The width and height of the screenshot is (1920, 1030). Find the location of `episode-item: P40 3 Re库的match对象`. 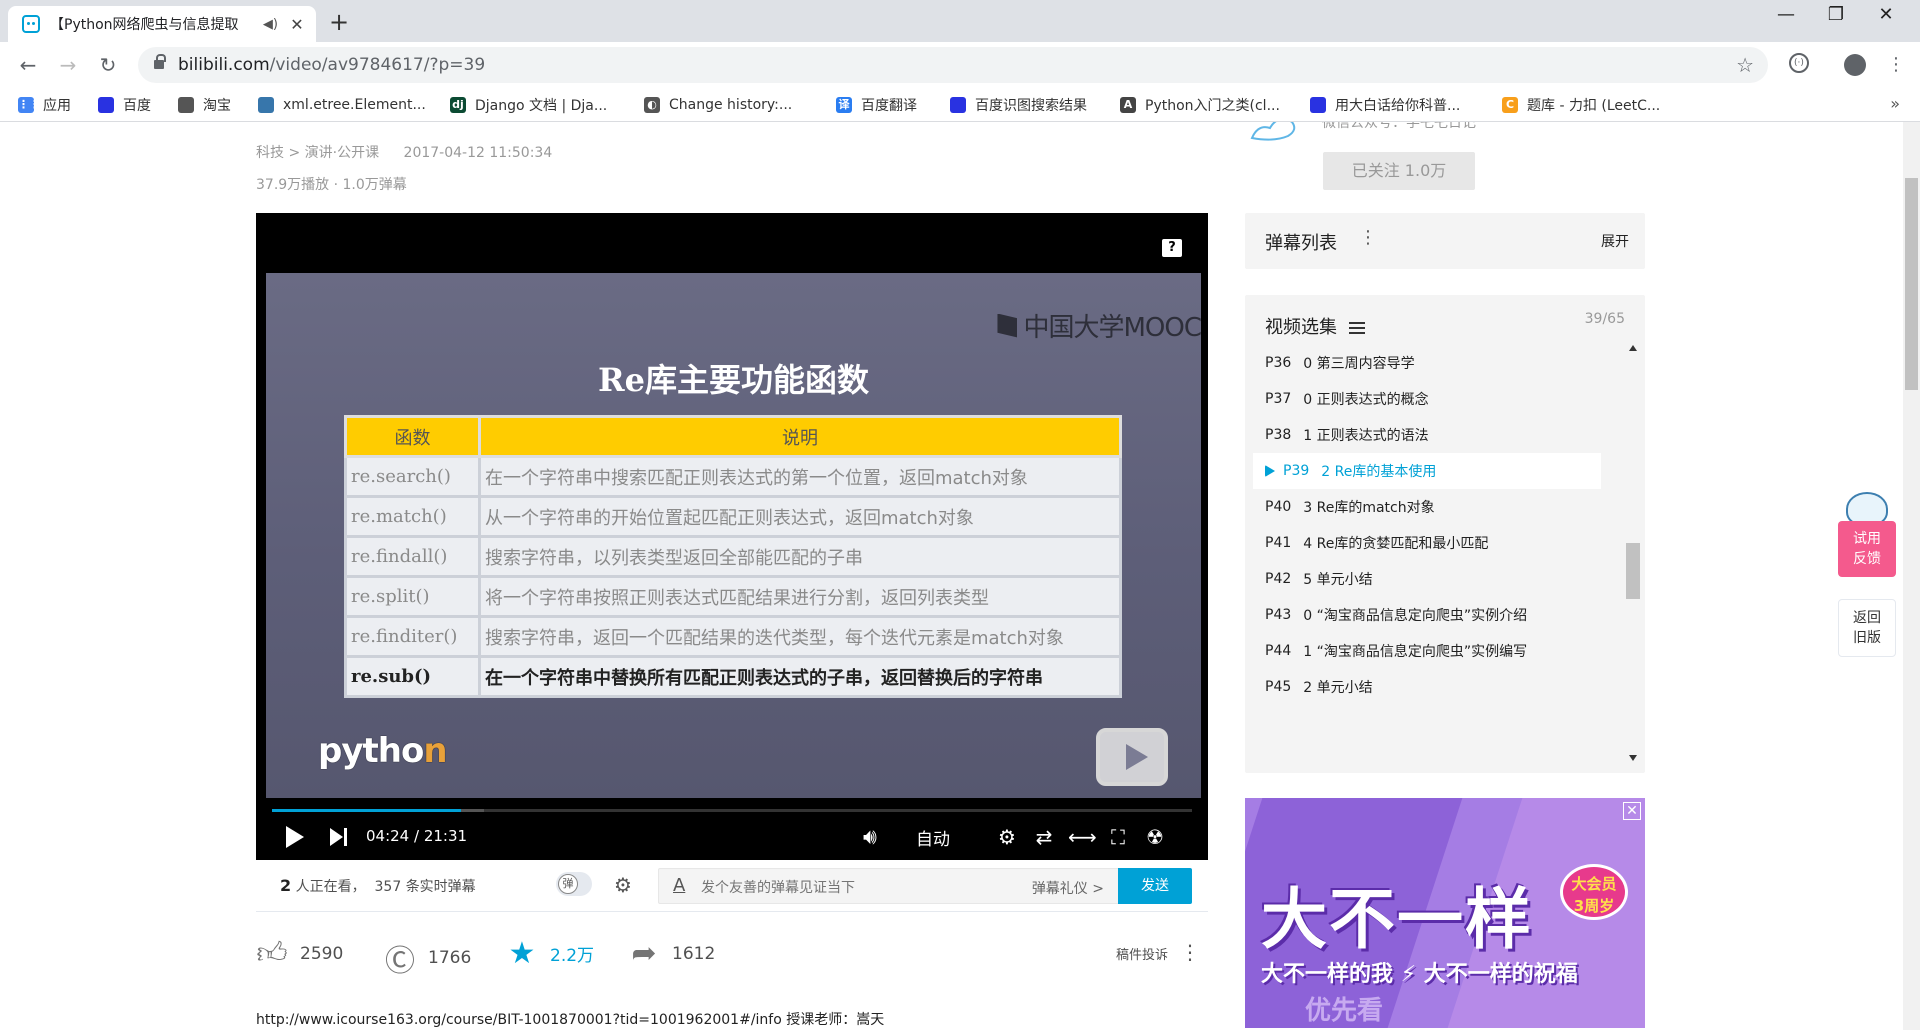

episode-item: P40 3 Re库的match对象 is located at coordinates (1427, 507).